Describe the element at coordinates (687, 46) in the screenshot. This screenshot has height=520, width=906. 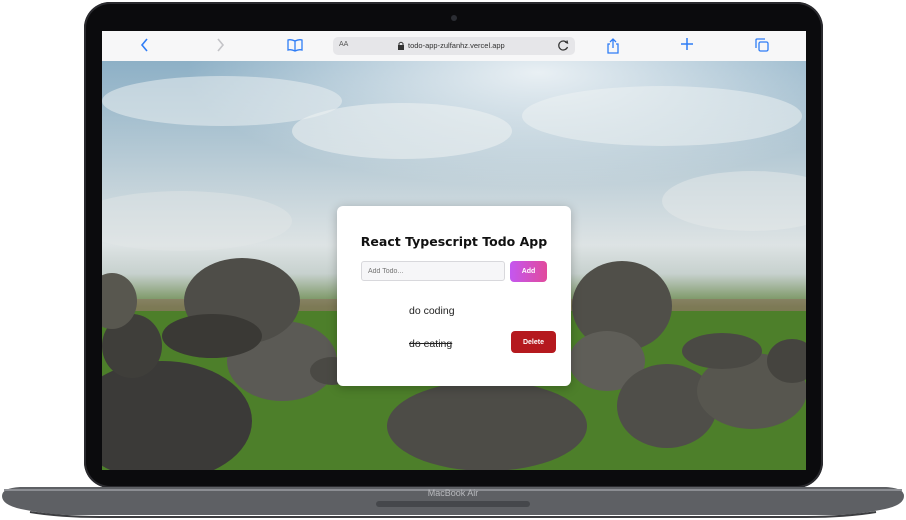
I see `plus-icon` at that location.